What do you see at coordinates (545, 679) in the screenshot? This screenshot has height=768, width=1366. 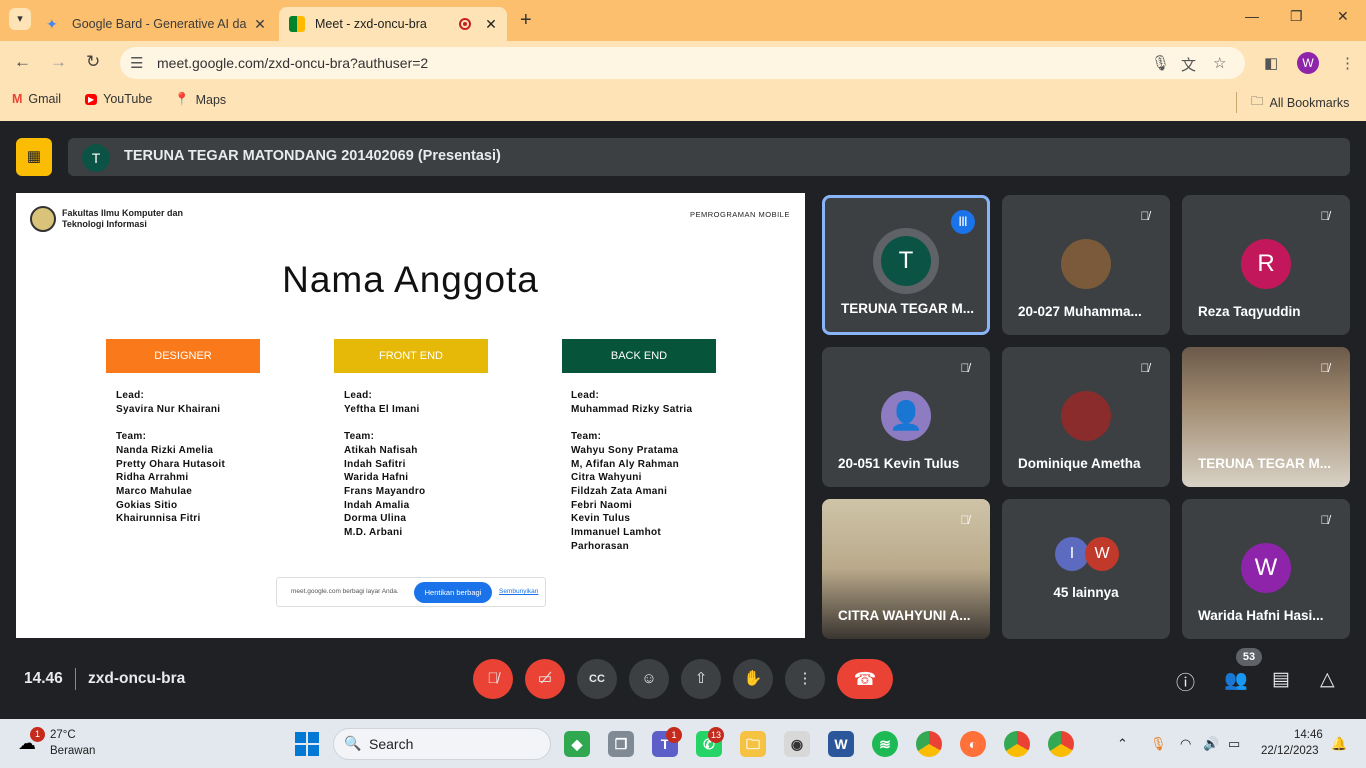 I see `camera-off-button: ▭̸` at bounding box center [545, 679].